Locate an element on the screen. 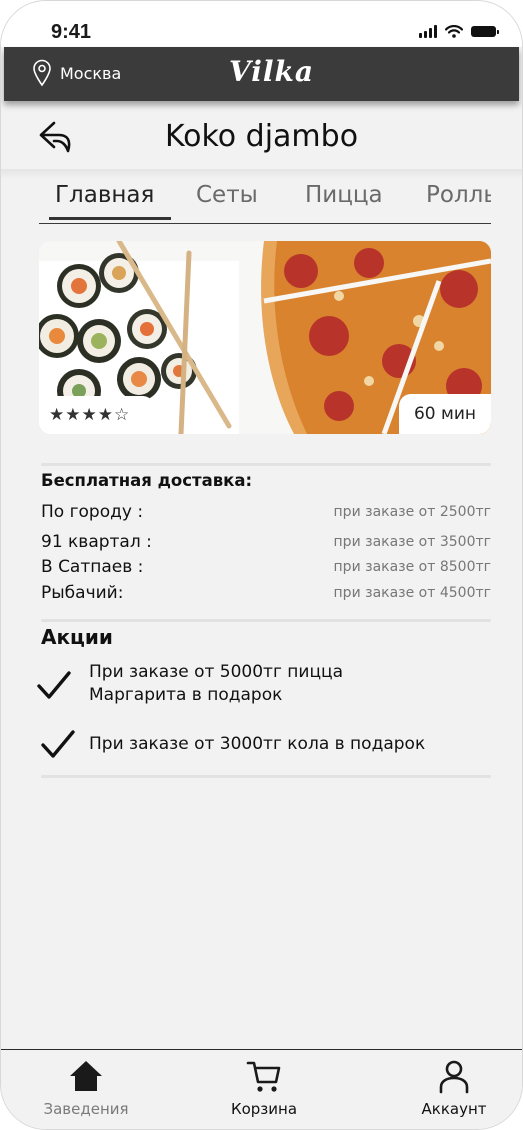 The height and width of the screenshot is (1130, 523). delivery-zone-row: По городу : при заказе от 2500тг is located at coordinates (266, 515).